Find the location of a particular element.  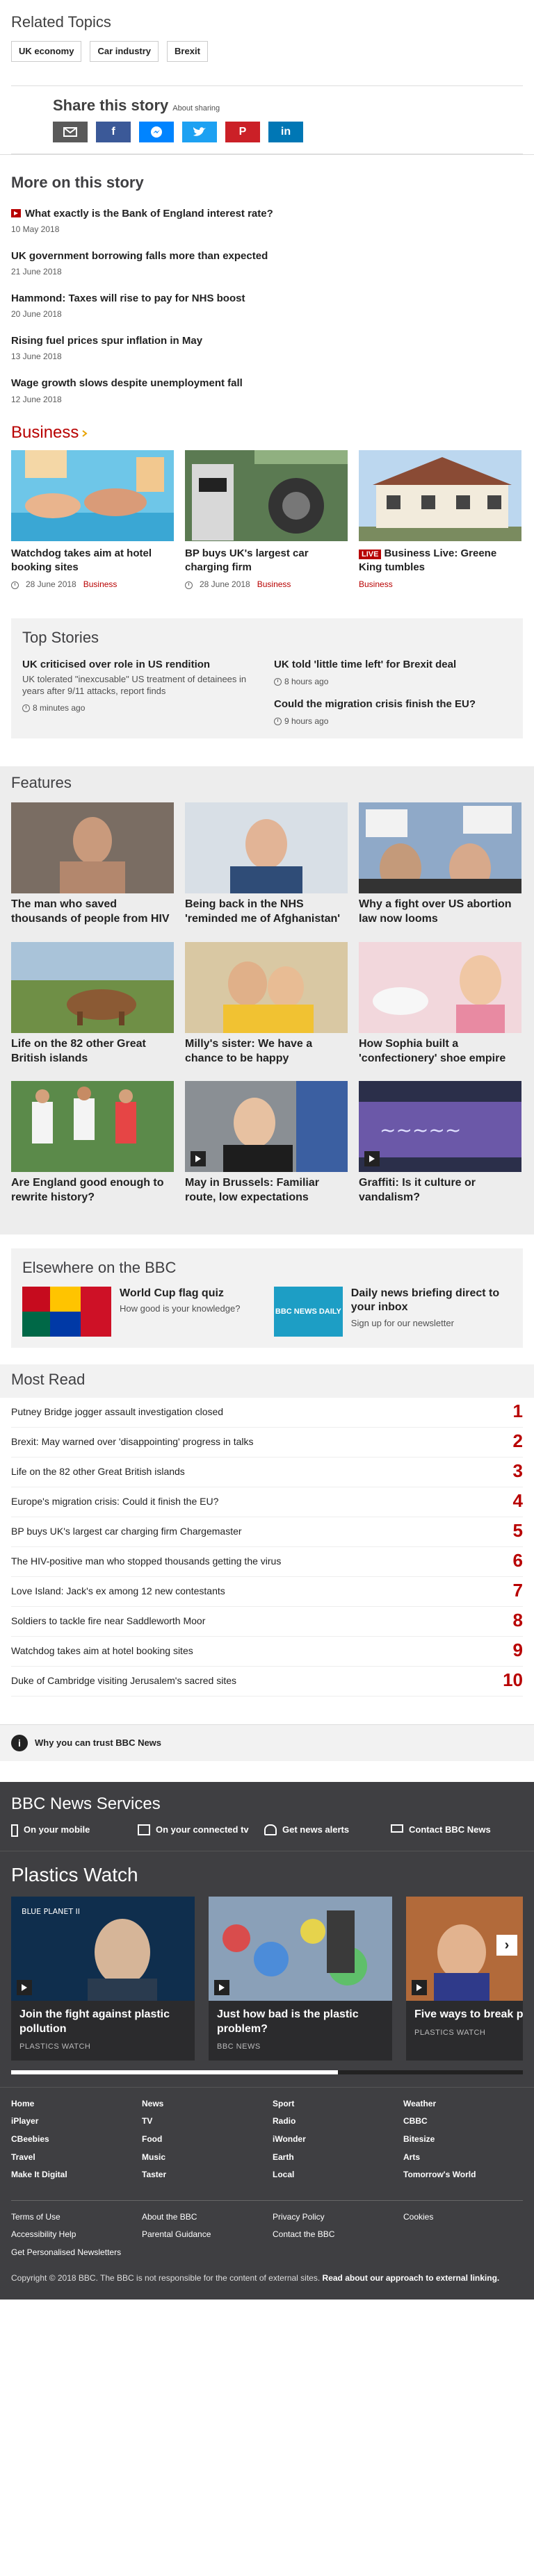

footer-legal-link: Get Personalised Newsletters is located at coordinates (76, 2253).